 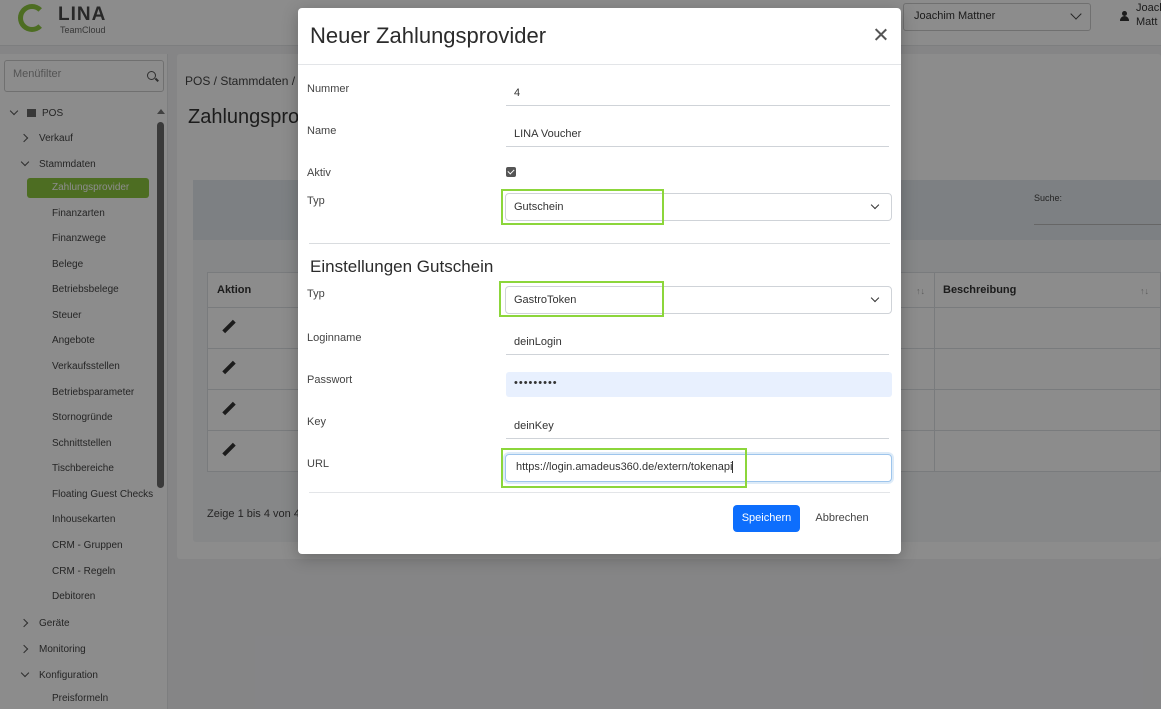 I want to click on modal-title: Neuer Zahlungsprovider, so click(x=428, y=35).